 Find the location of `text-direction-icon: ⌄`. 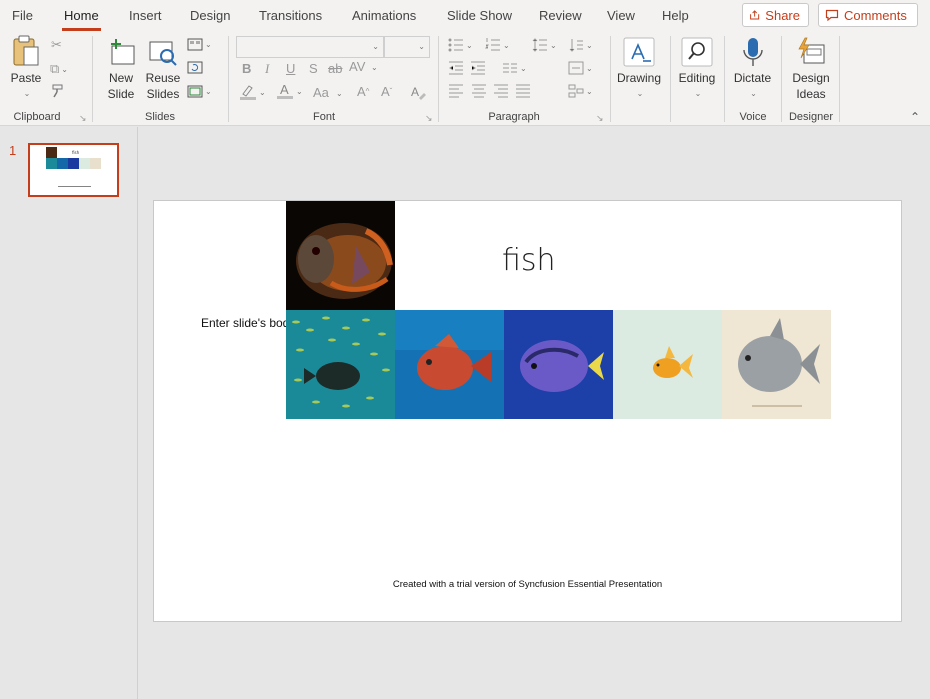

text-direction-icon: ⌄ is located at coordinates (580, 45).